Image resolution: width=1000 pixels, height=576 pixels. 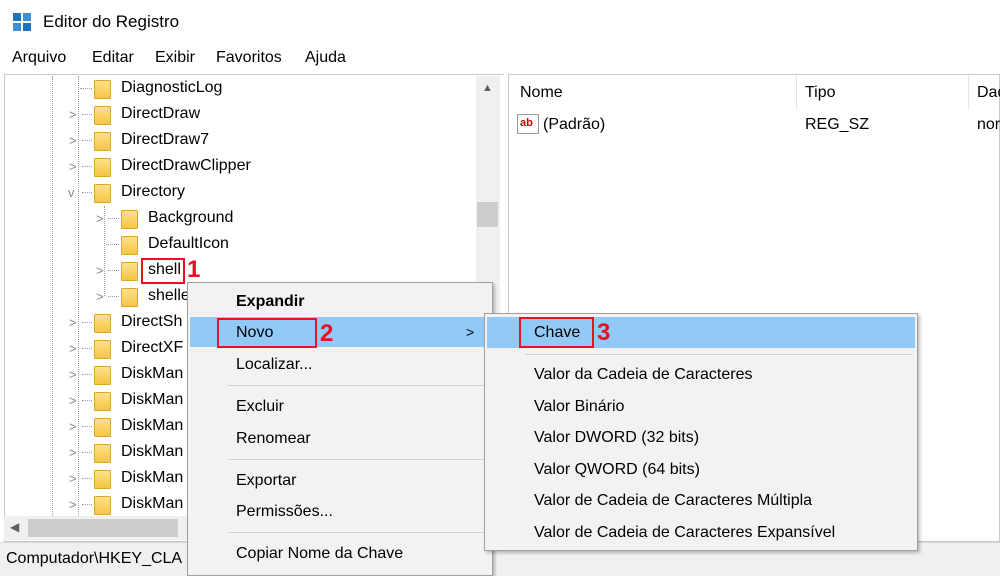 I want to click on menu-editar: Editar, so click(x=113, y=58).